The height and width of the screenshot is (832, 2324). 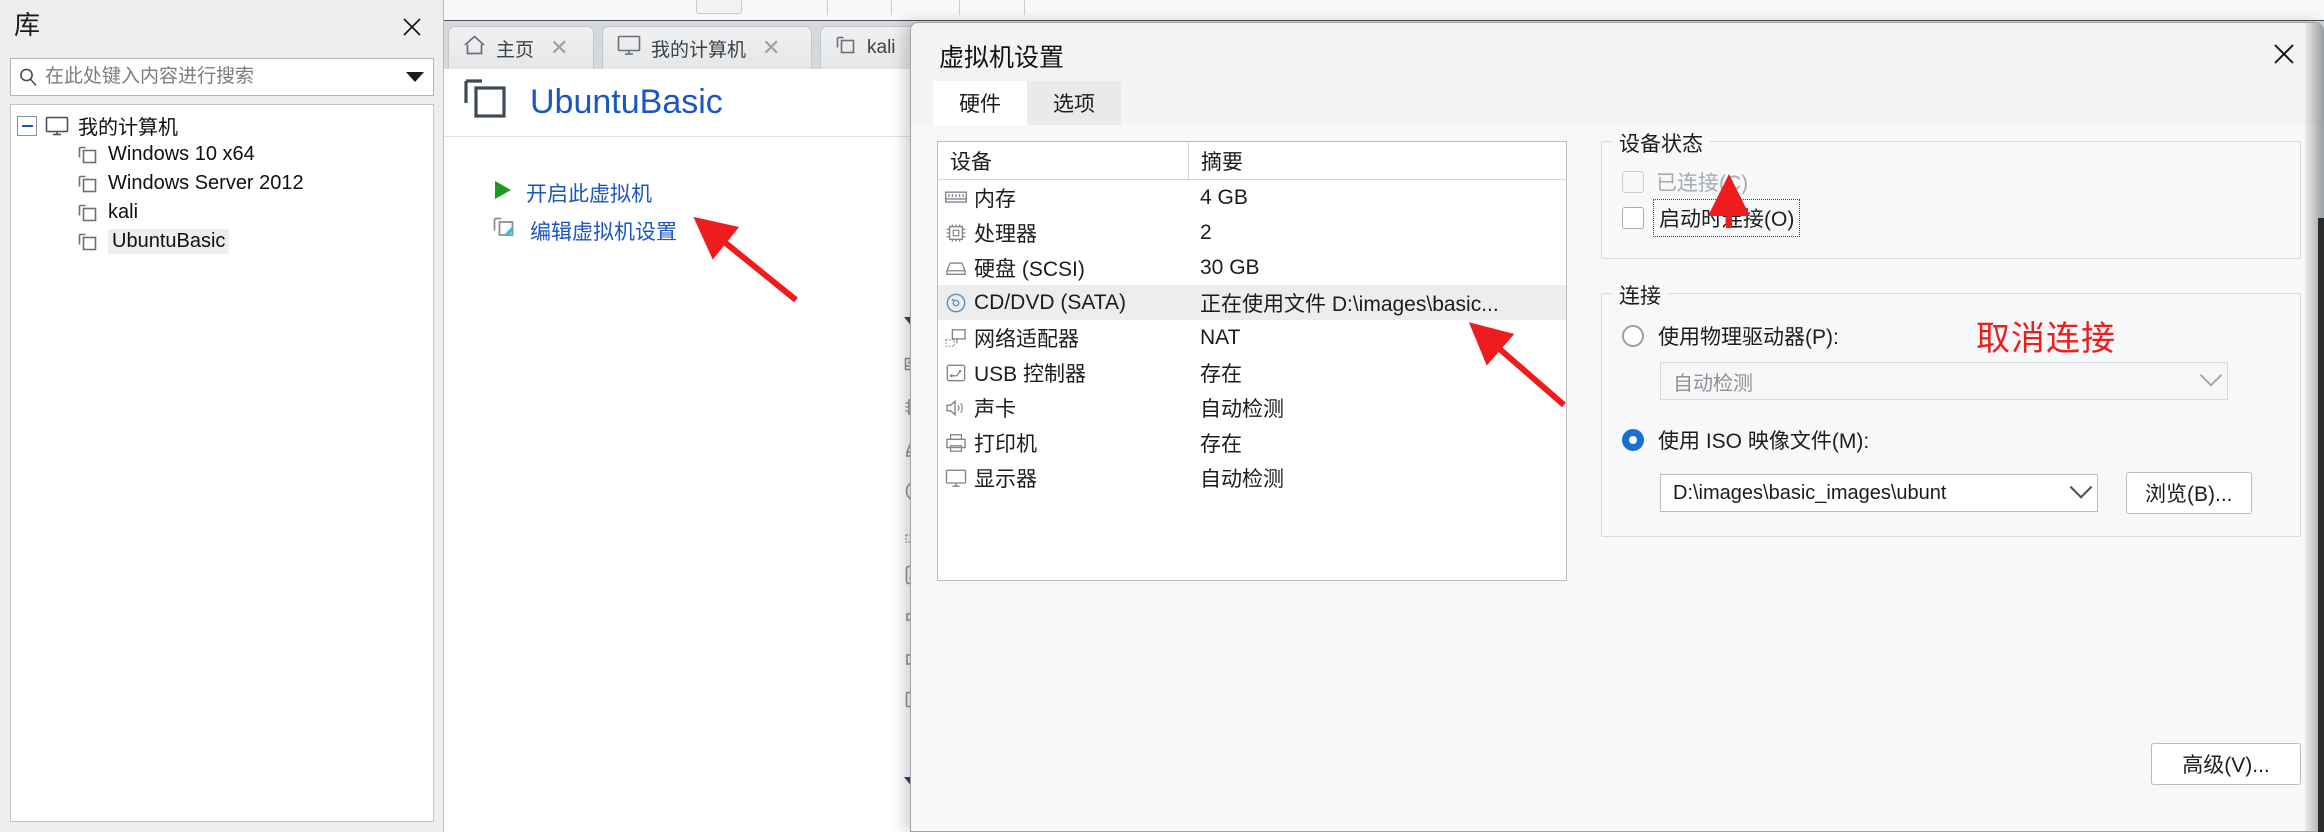 I want to click on power-on-vm-link: 开启此虚拟机, so click(x=572, y=193).